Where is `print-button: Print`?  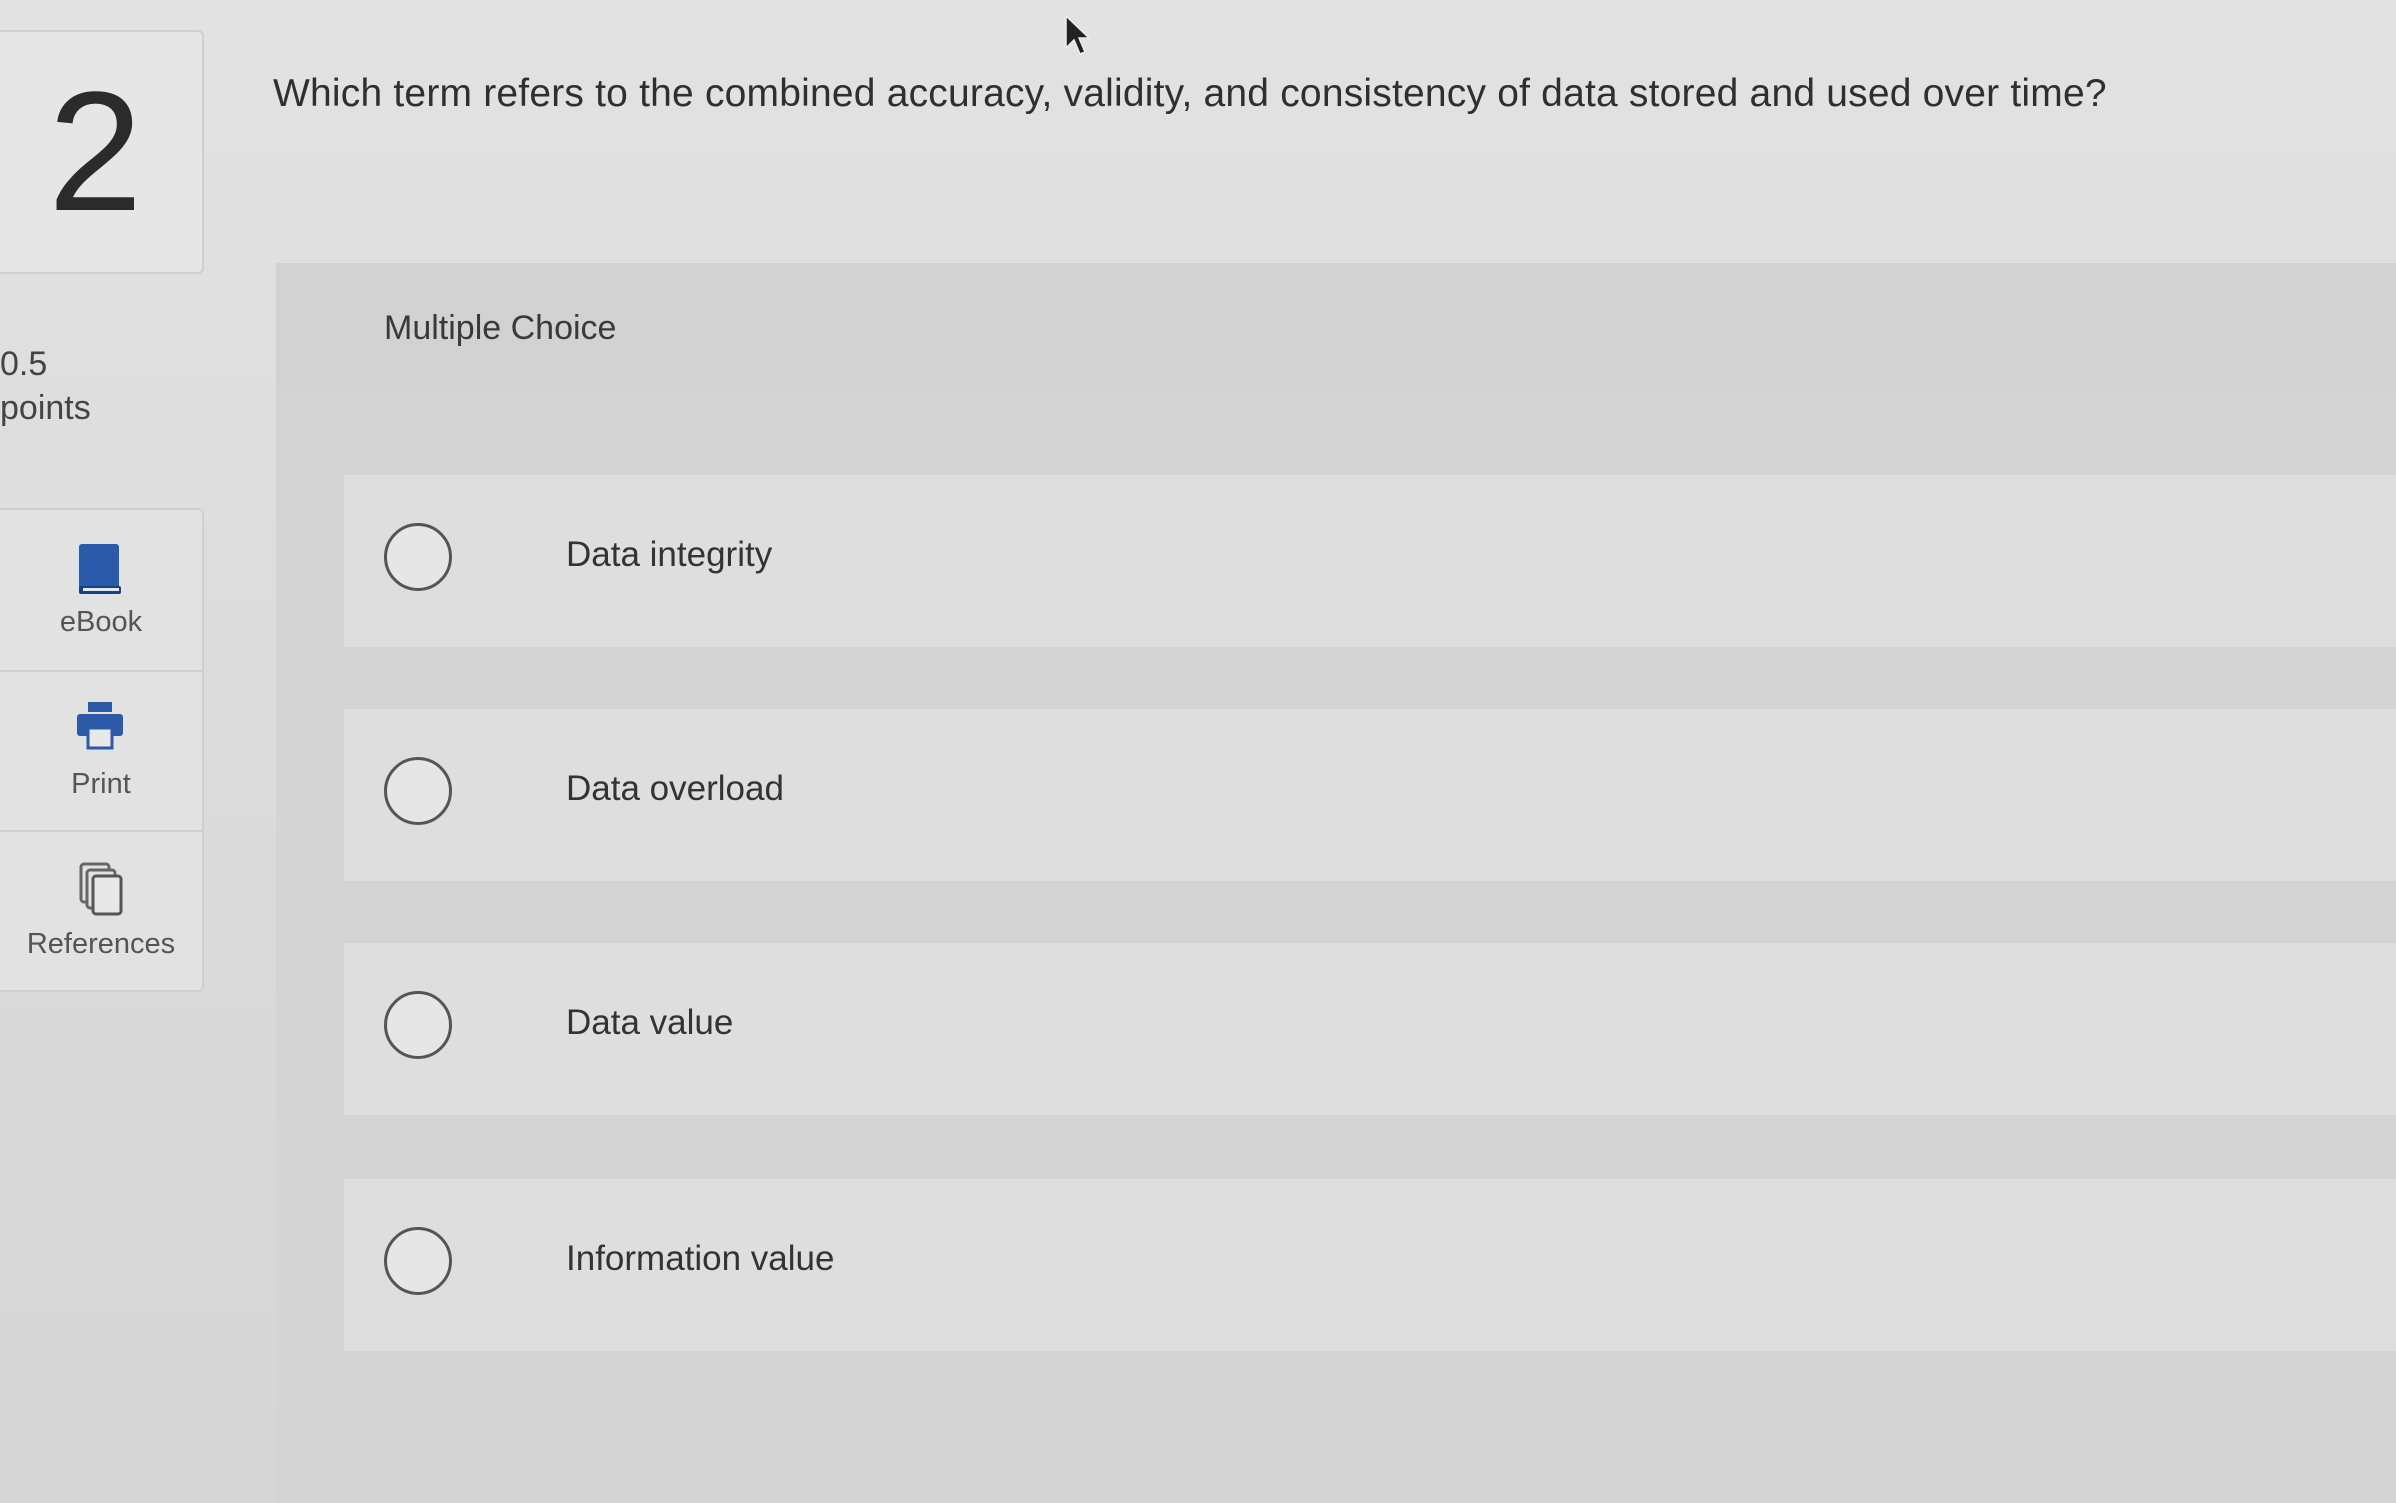
print-button: Print is located at coordinates (101, 750).